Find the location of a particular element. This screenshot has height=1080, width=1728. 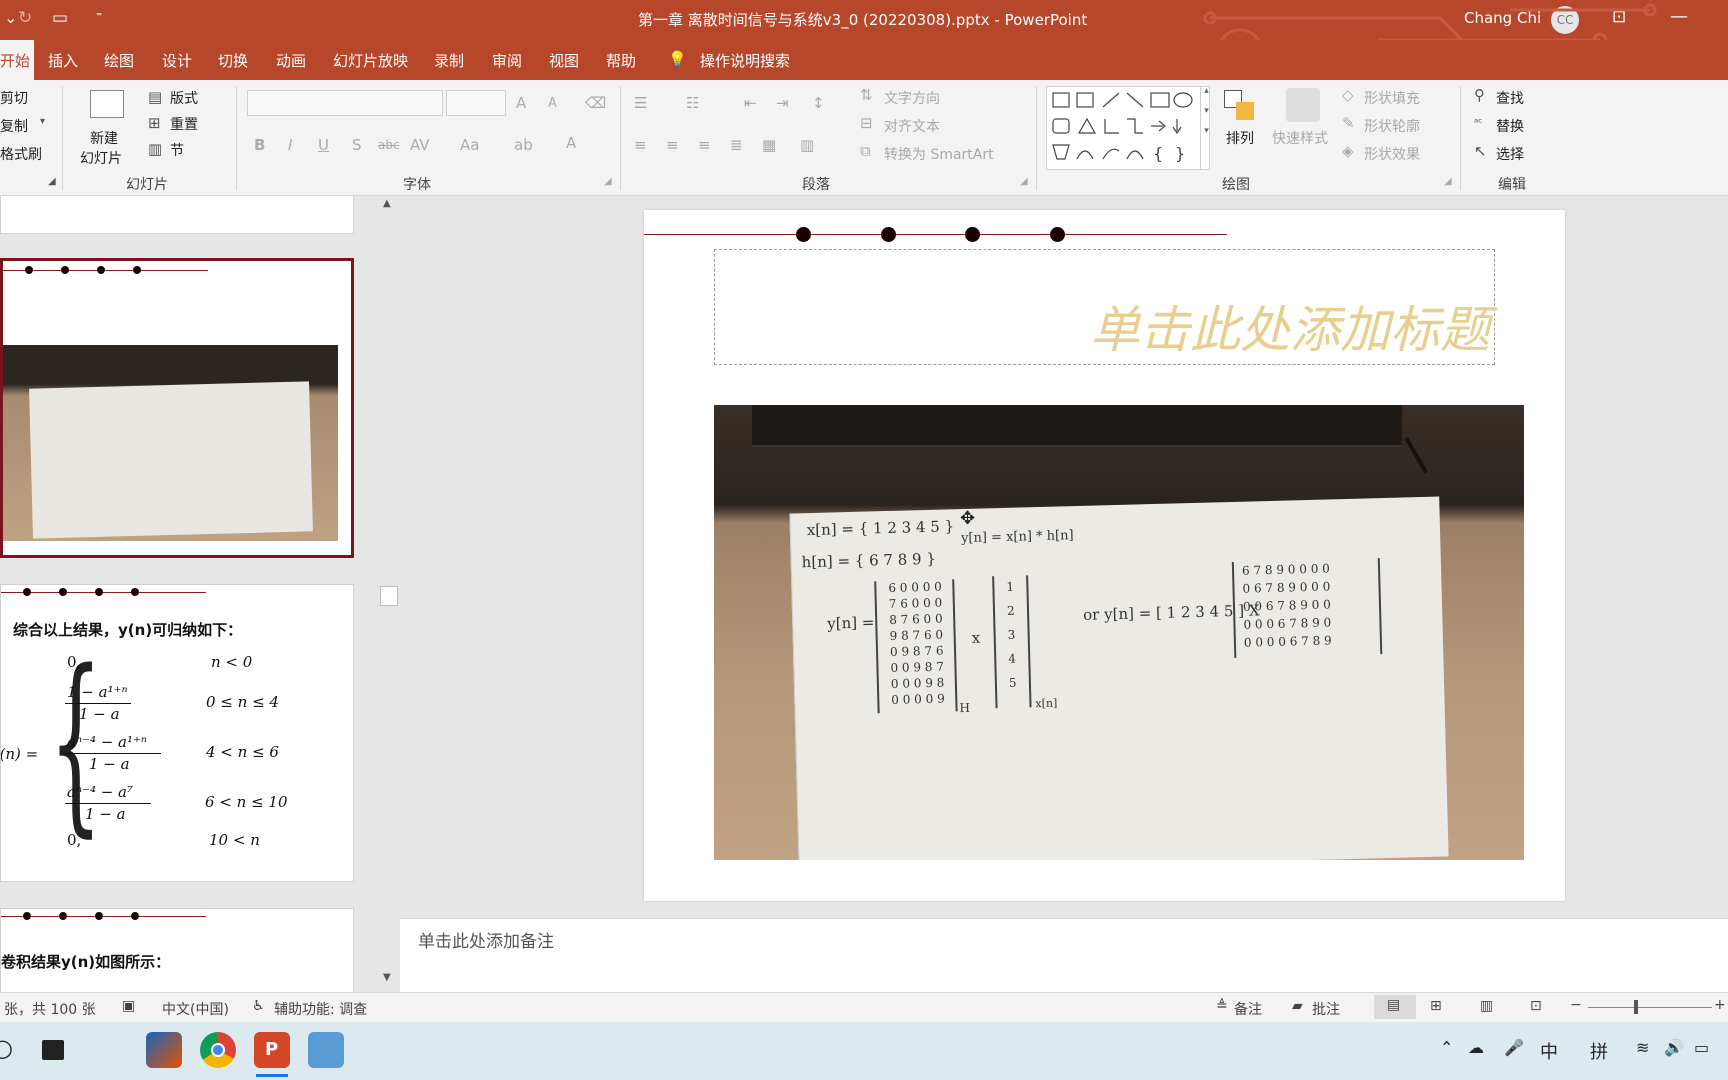

format-painter-button: 格式刷 is located at coordinates (21, 154).